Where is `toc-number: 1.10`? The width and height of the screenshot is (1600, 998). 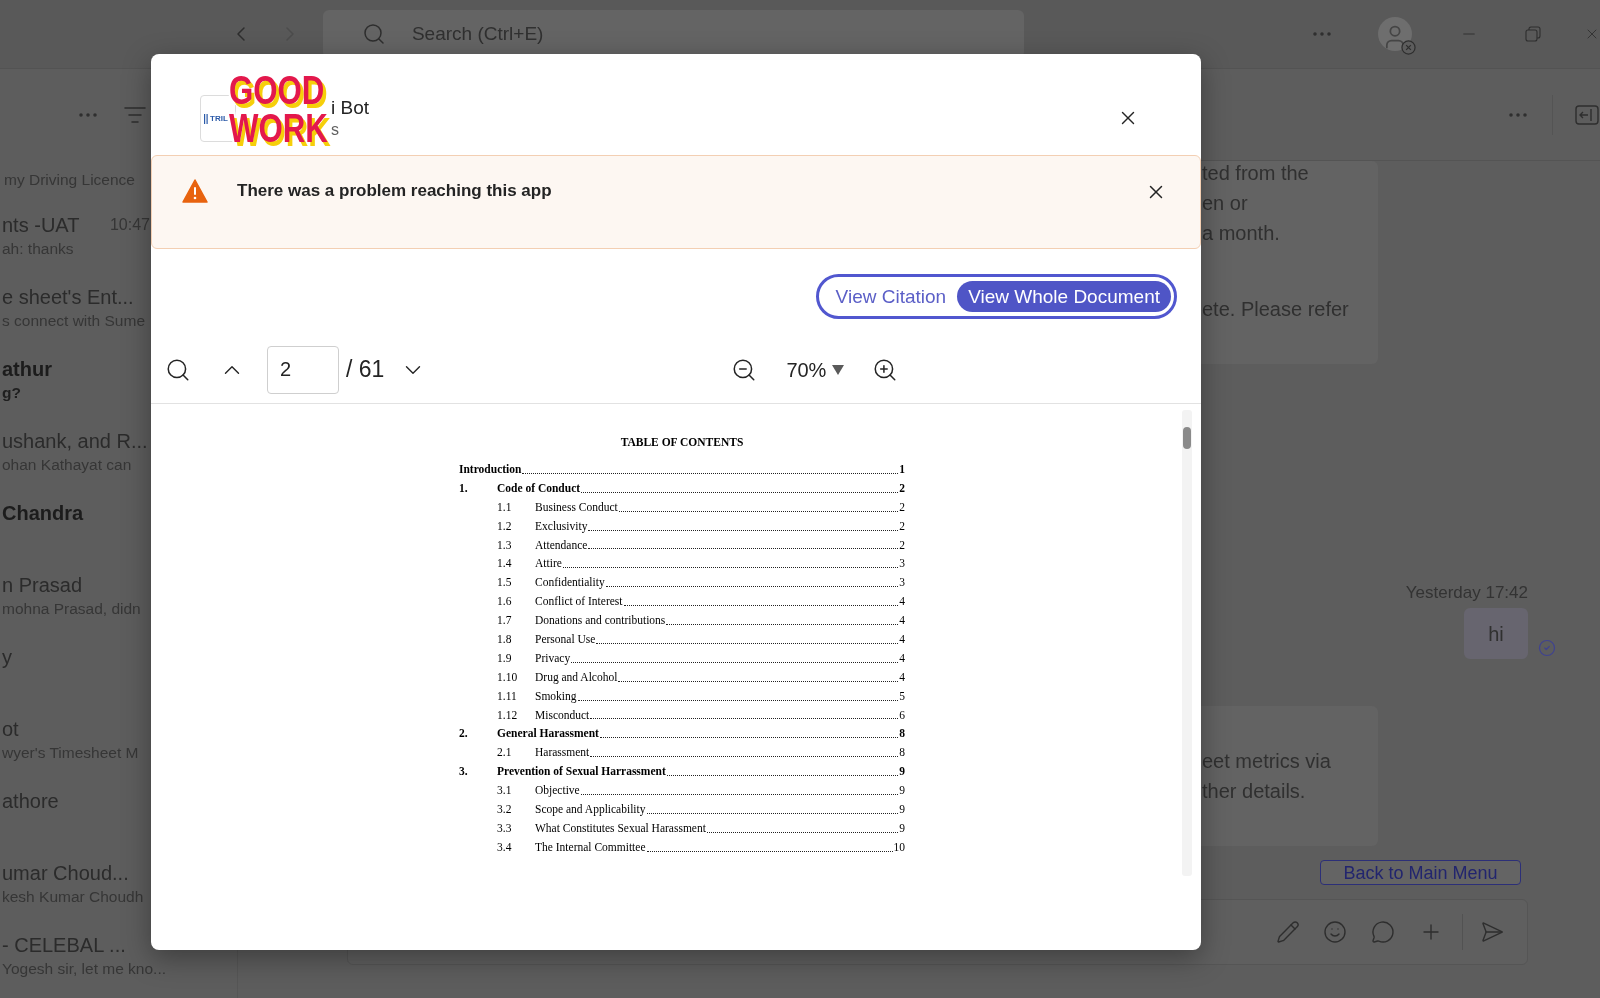 toc-number: 1.10 is located at coordinates (507, 676).